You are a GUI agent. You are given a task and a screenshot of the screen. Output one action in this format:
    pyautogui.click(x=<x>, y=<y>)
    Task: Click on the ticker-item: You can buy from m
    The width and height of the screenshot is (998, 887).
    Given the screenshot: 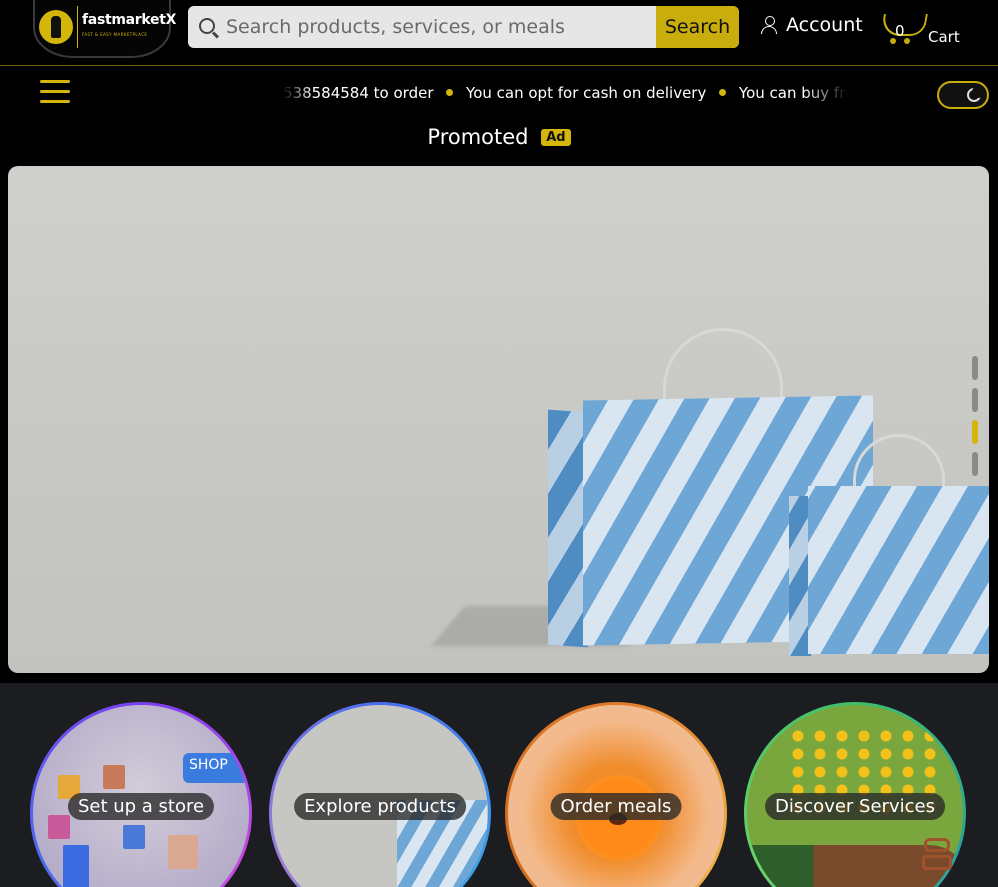 What is the action you would take?
    pyautogui.click(x=793, y=93)
    